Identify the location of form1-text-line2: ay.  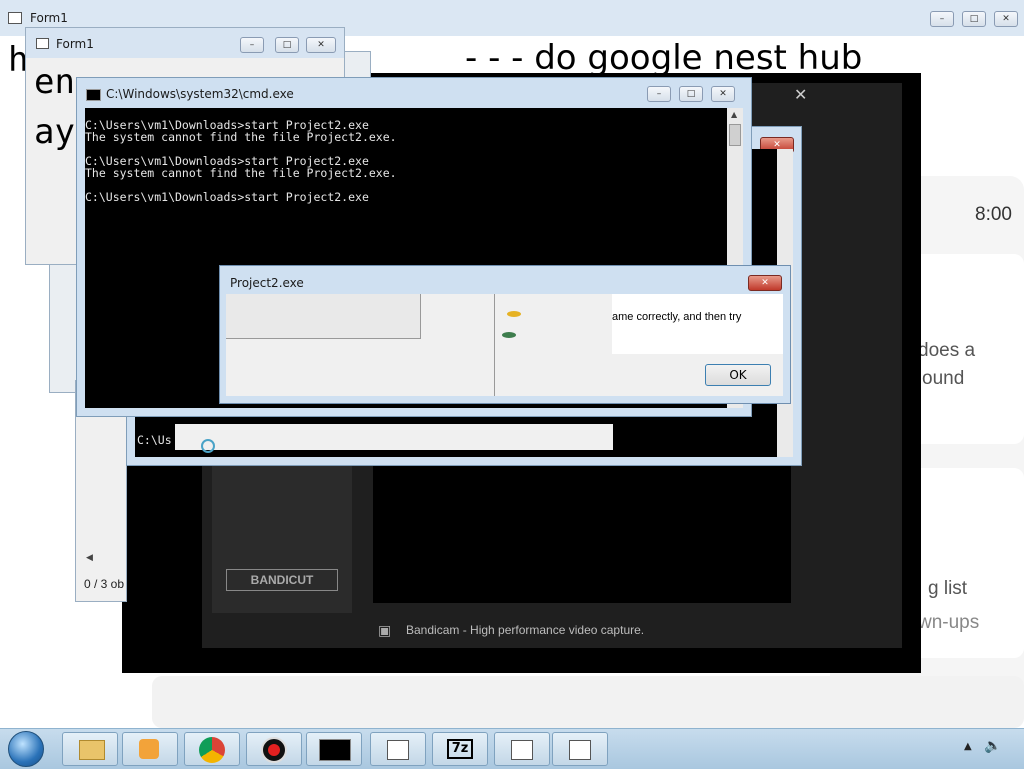
(54, 132).